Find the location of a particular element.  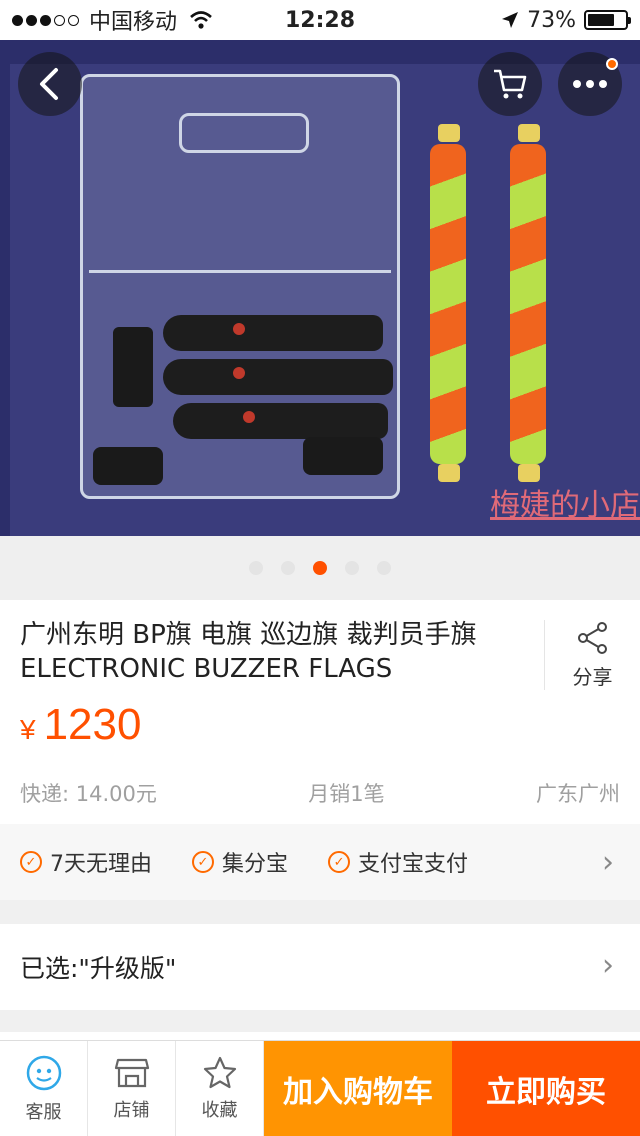

shop-watermark: 梅婕的小店 is located at coordinates (565, 505).